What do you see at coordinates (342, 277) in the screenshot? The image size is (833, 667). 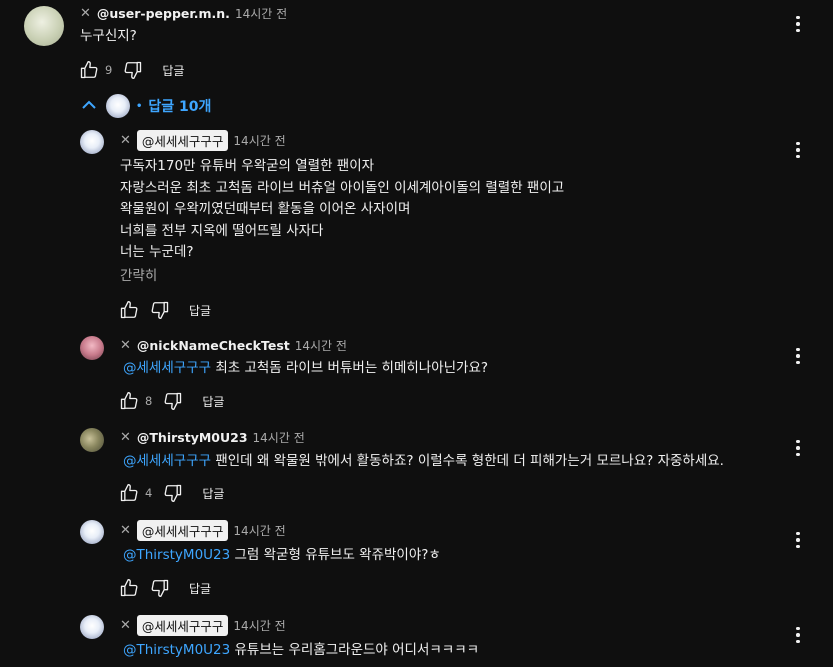 I see `show-less-link: 간략히` at bounding box center [342, 277].